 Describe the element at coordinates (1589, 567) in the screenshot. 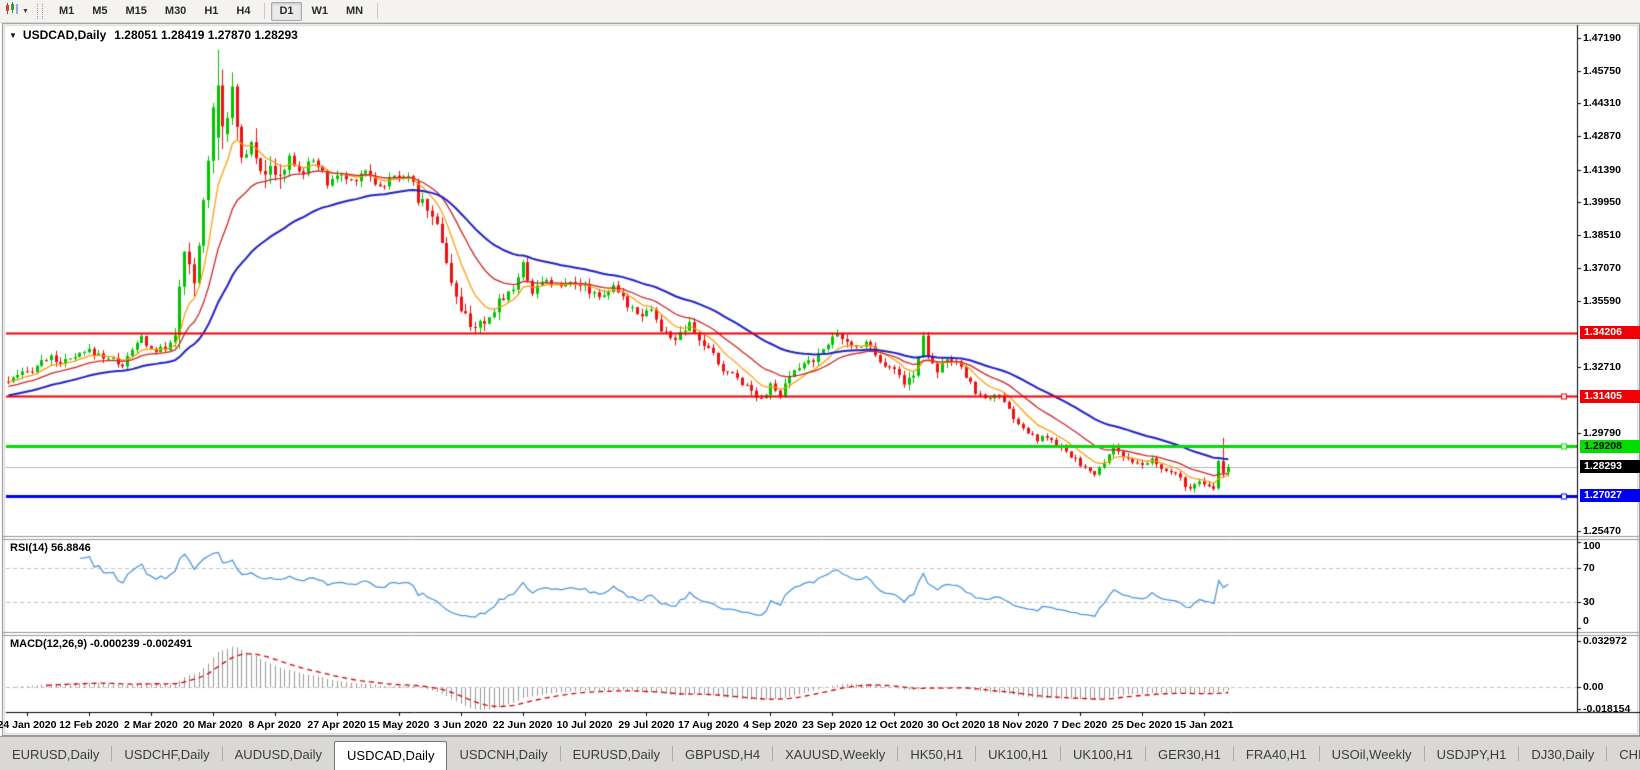

I see `rsi-tick-label: 70` at that location.